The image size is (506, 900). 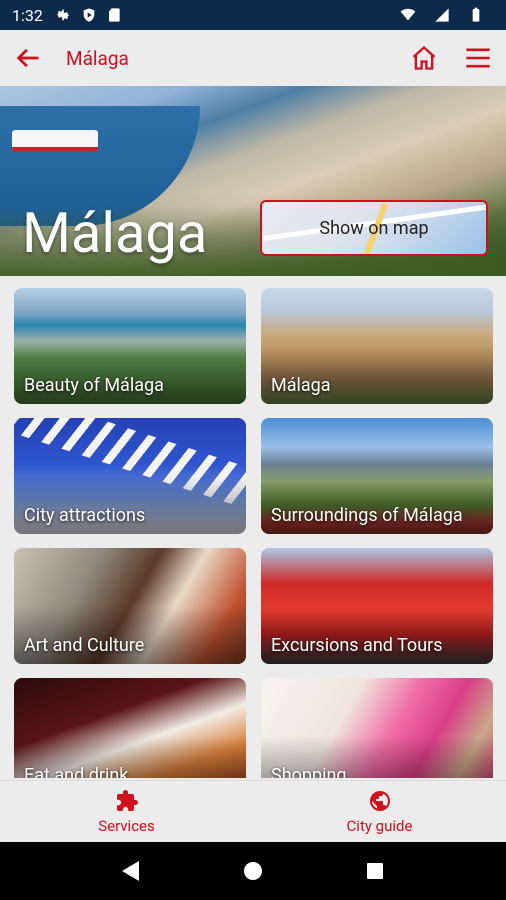 What do you see at coordinates (115, 233) in the screenshot?
I see `hero-city-name: Málaga` at bounding box center [115, 233].